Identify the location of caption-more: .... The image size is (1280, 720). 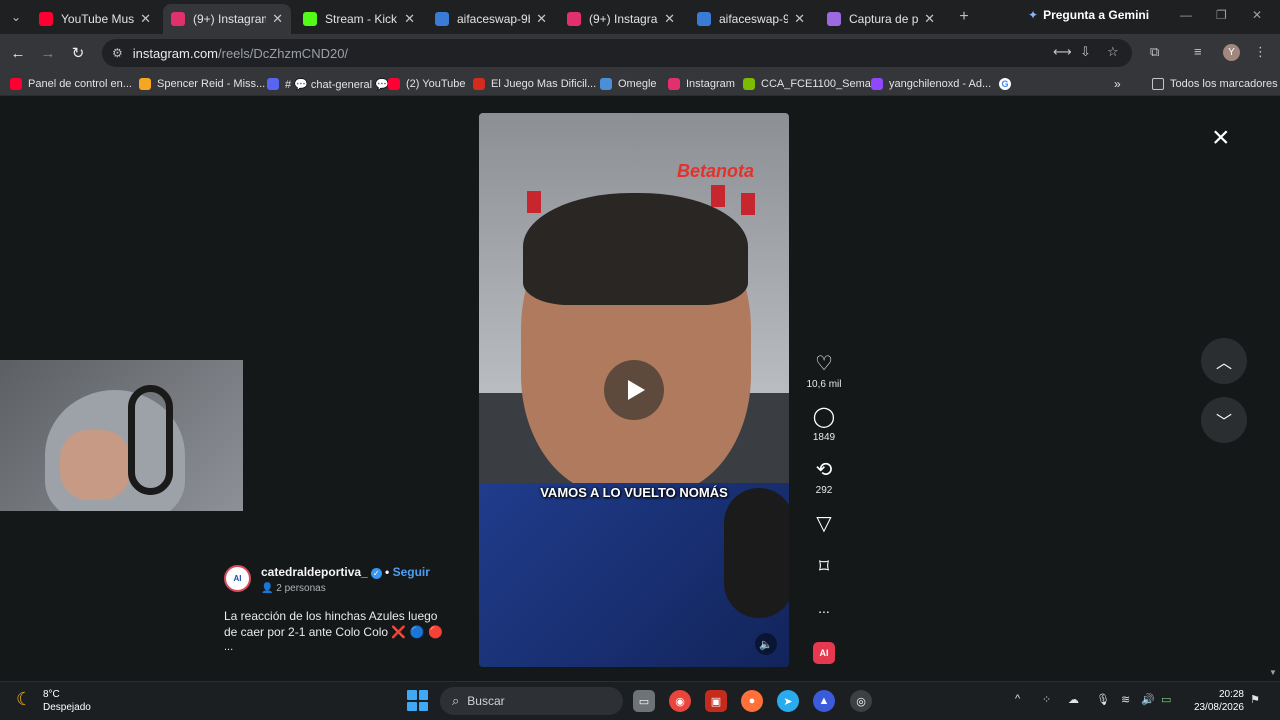
(228, 647).